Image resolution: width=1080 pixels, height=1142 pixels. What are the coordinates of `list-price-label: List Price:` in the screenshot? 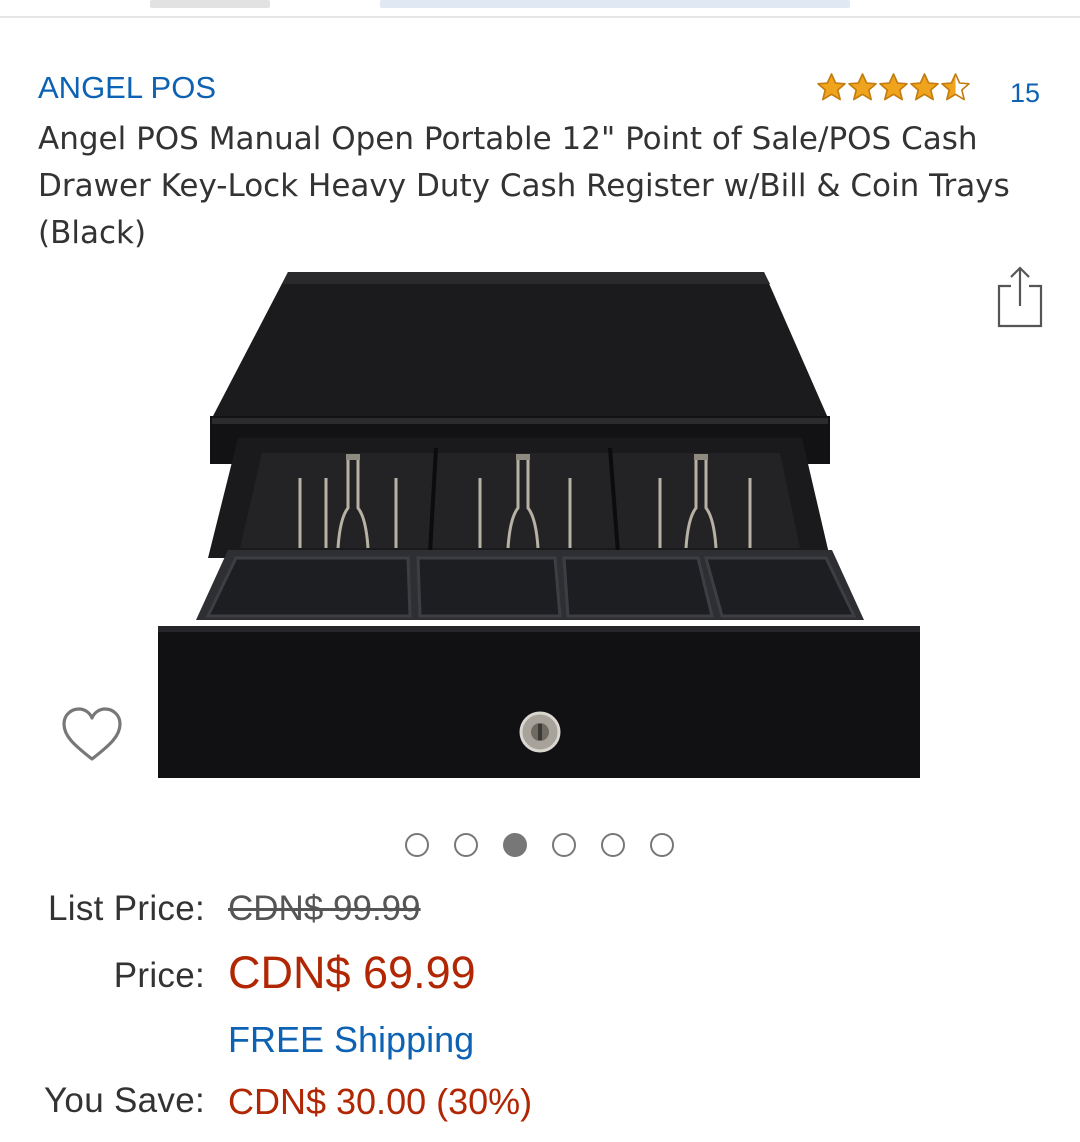 It's located at (126, 908).